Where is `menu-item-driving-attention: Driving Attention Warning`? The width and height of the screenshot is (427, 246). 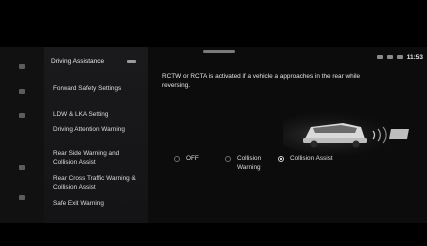
menu-item-driving-attention: Driving Attention Warning is located at coordinates (99, 129).